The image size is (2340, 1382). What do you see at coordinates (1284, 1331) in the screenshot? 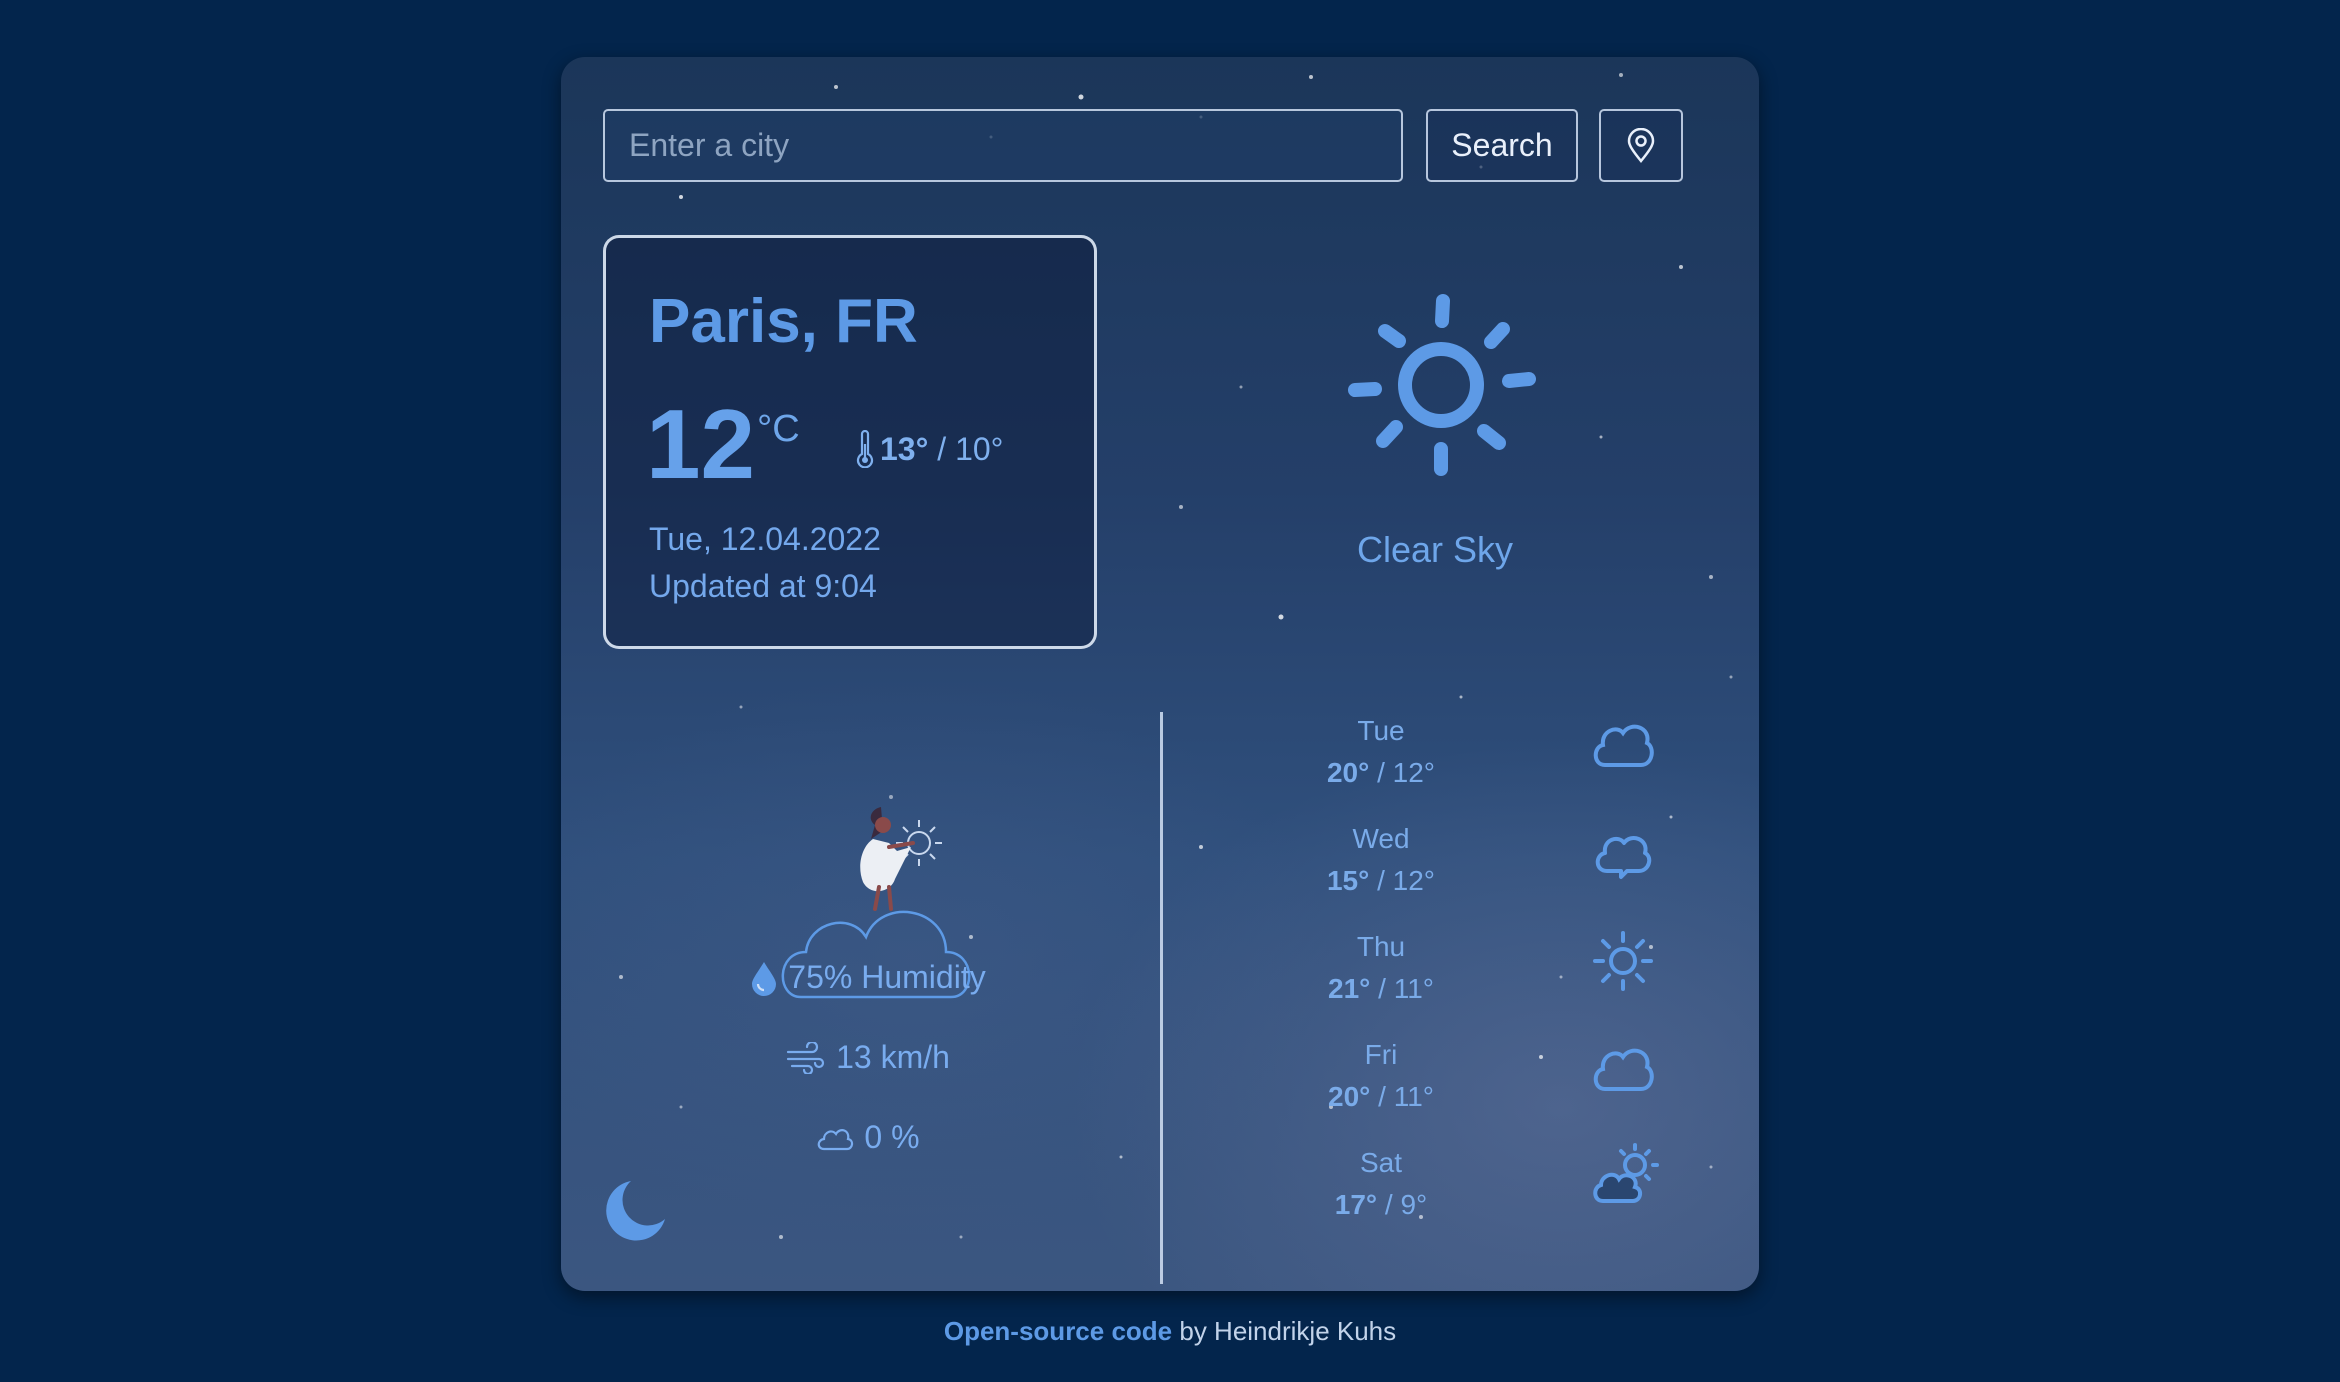
I see `footer-credit: by Heindrikje Kuhs` at bounding box center [1284, 1331].